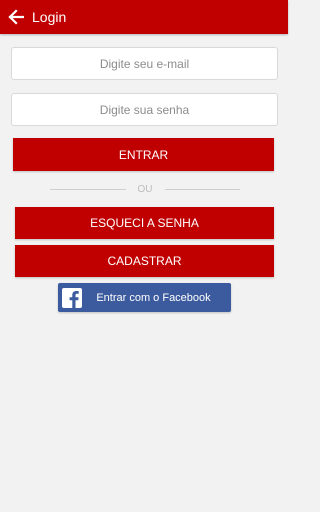  I want to click on facebook-icon, so click(72, 297).